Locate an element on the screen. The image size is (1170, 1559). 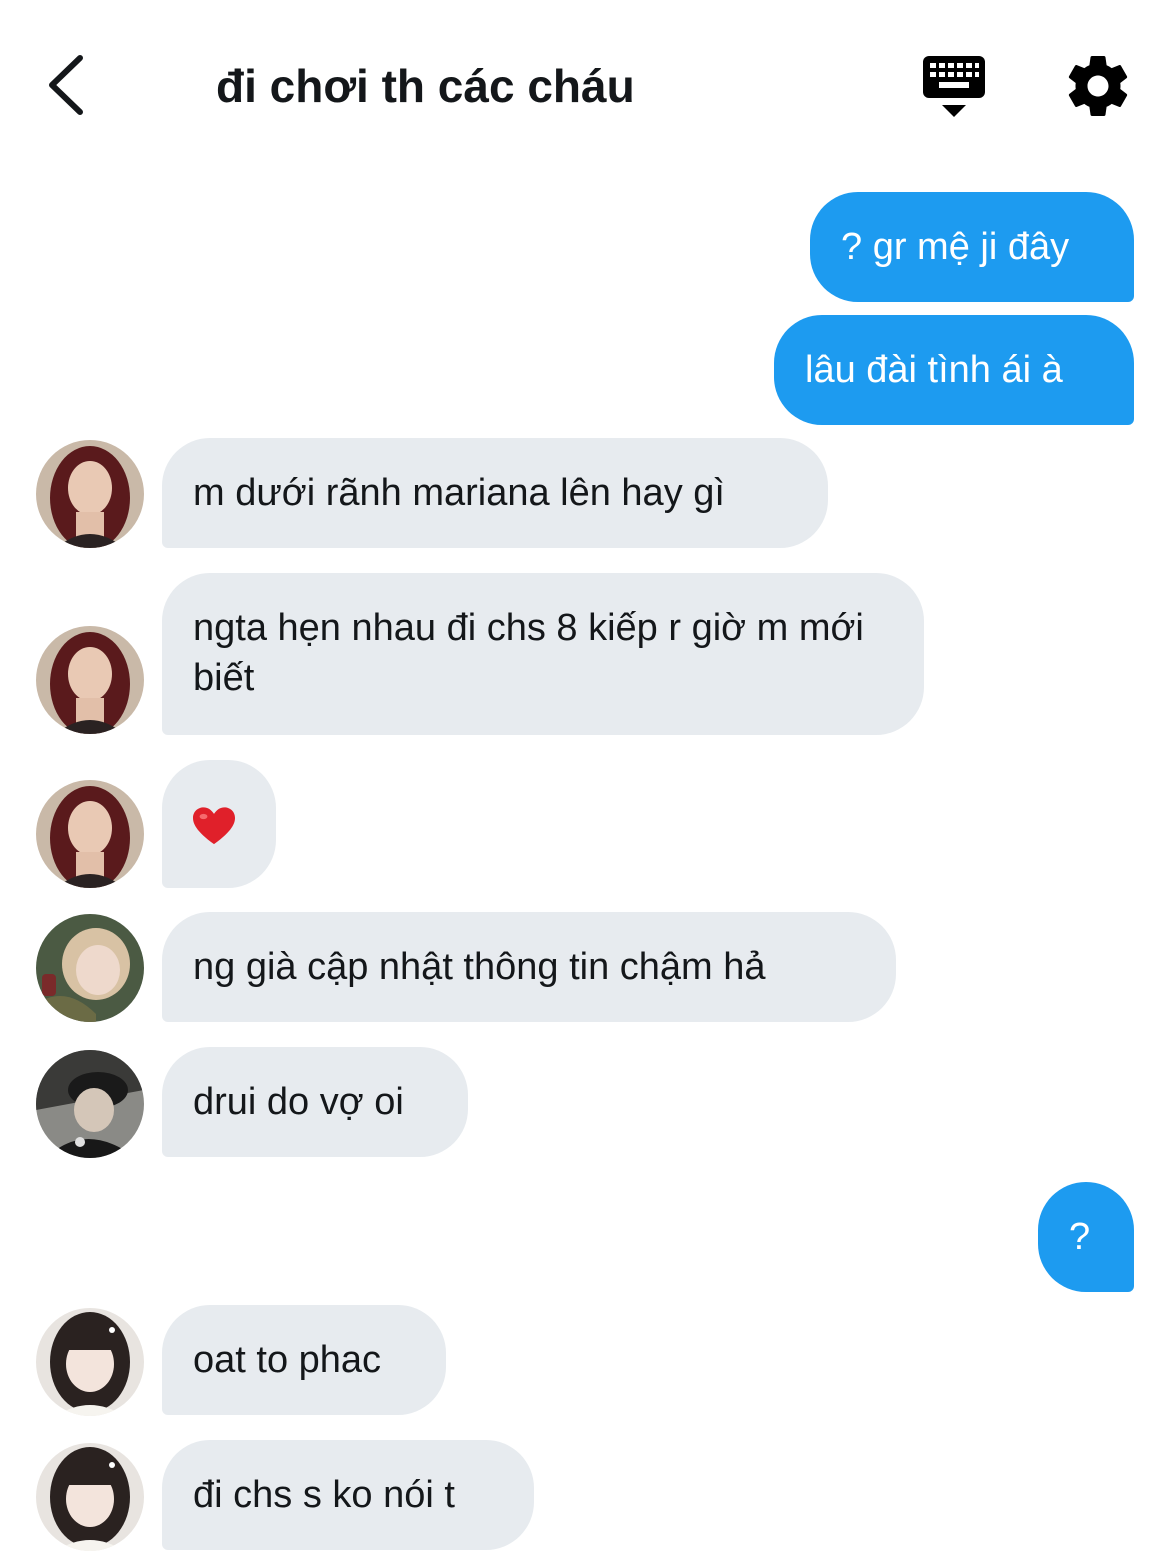
message-text: oat to phac is located at coordinates (287, 1360).